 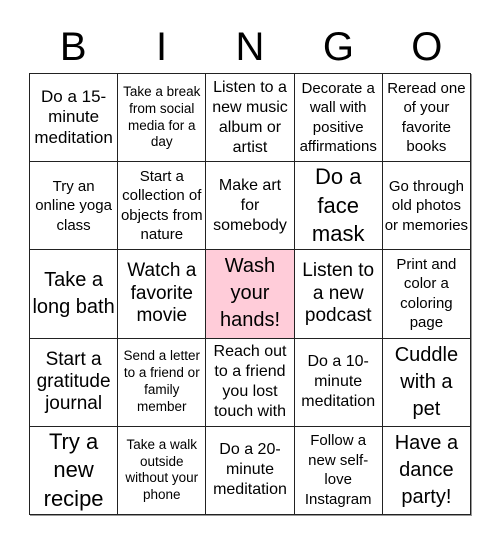 I want to click on header-letter-o: O, so click(x=427, y=47).